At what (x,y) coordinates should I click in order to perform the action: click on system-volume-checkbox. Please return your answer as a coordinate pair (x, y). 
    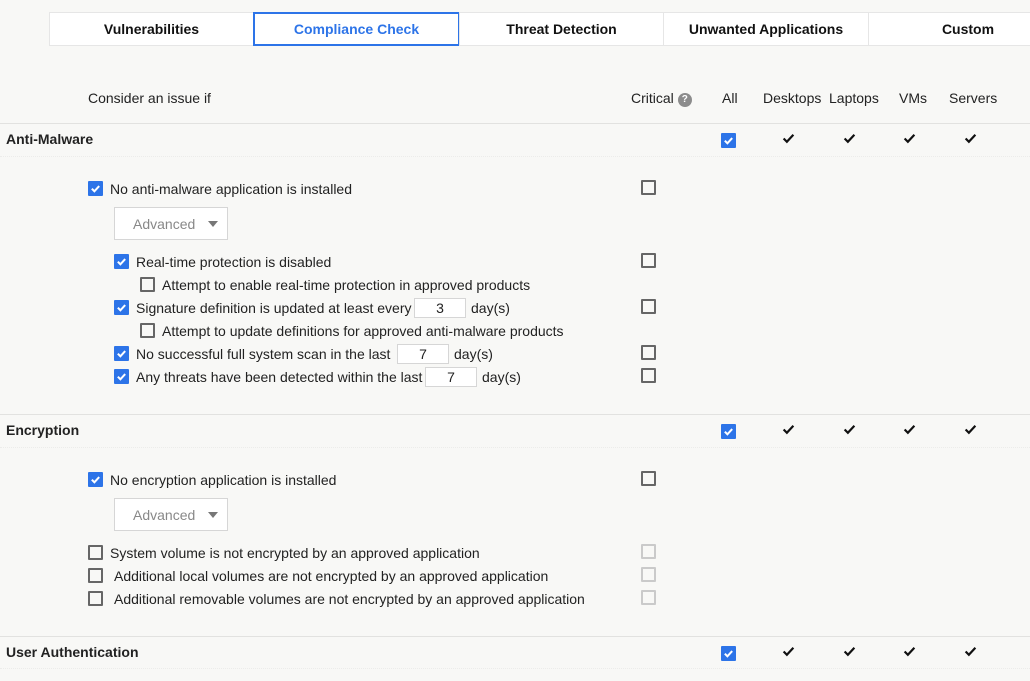
    Looking at the image, I should click on (95, 552).